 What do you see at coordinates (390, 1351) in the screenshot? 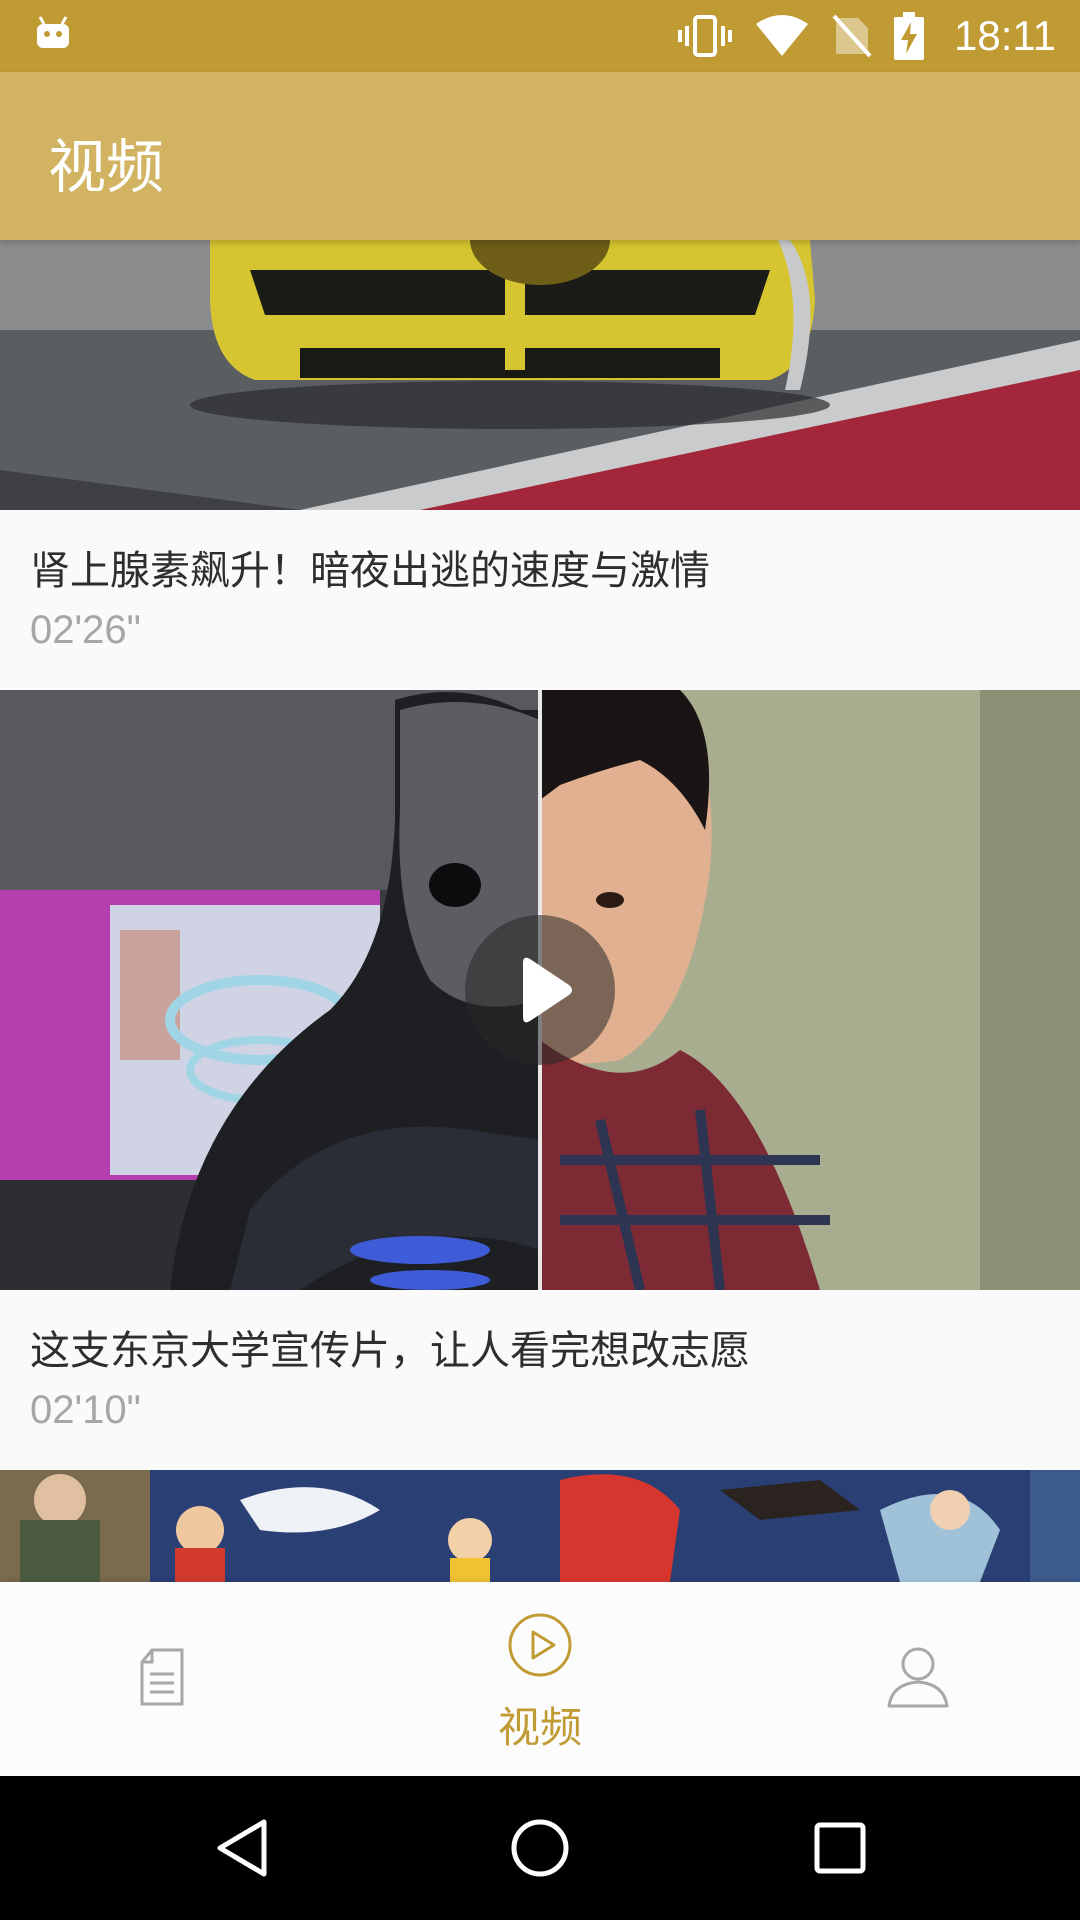
I see `video-title: 这支东京大学宣传片，让人看完想改志愿` at bounding box center [390, 1351].